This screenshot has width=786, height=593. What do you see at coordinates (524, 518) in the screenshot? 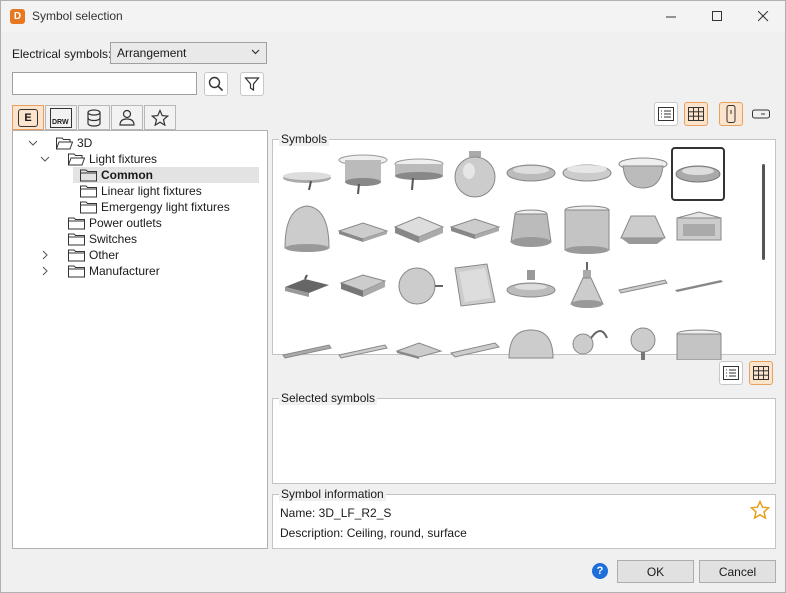
I see `symbol-information-panel: Symbol information` at bounding box center [524, 518].